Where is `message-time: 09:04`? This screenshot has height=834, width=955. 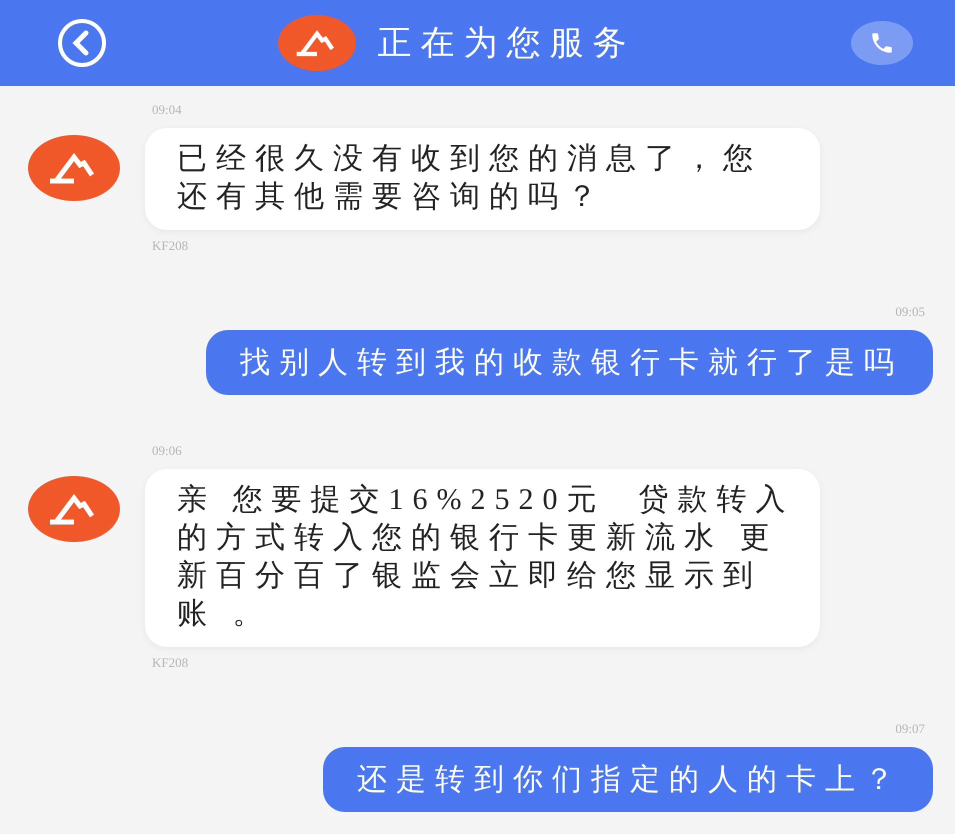 message-time: 09:04 is located at coordinates (167, 110).